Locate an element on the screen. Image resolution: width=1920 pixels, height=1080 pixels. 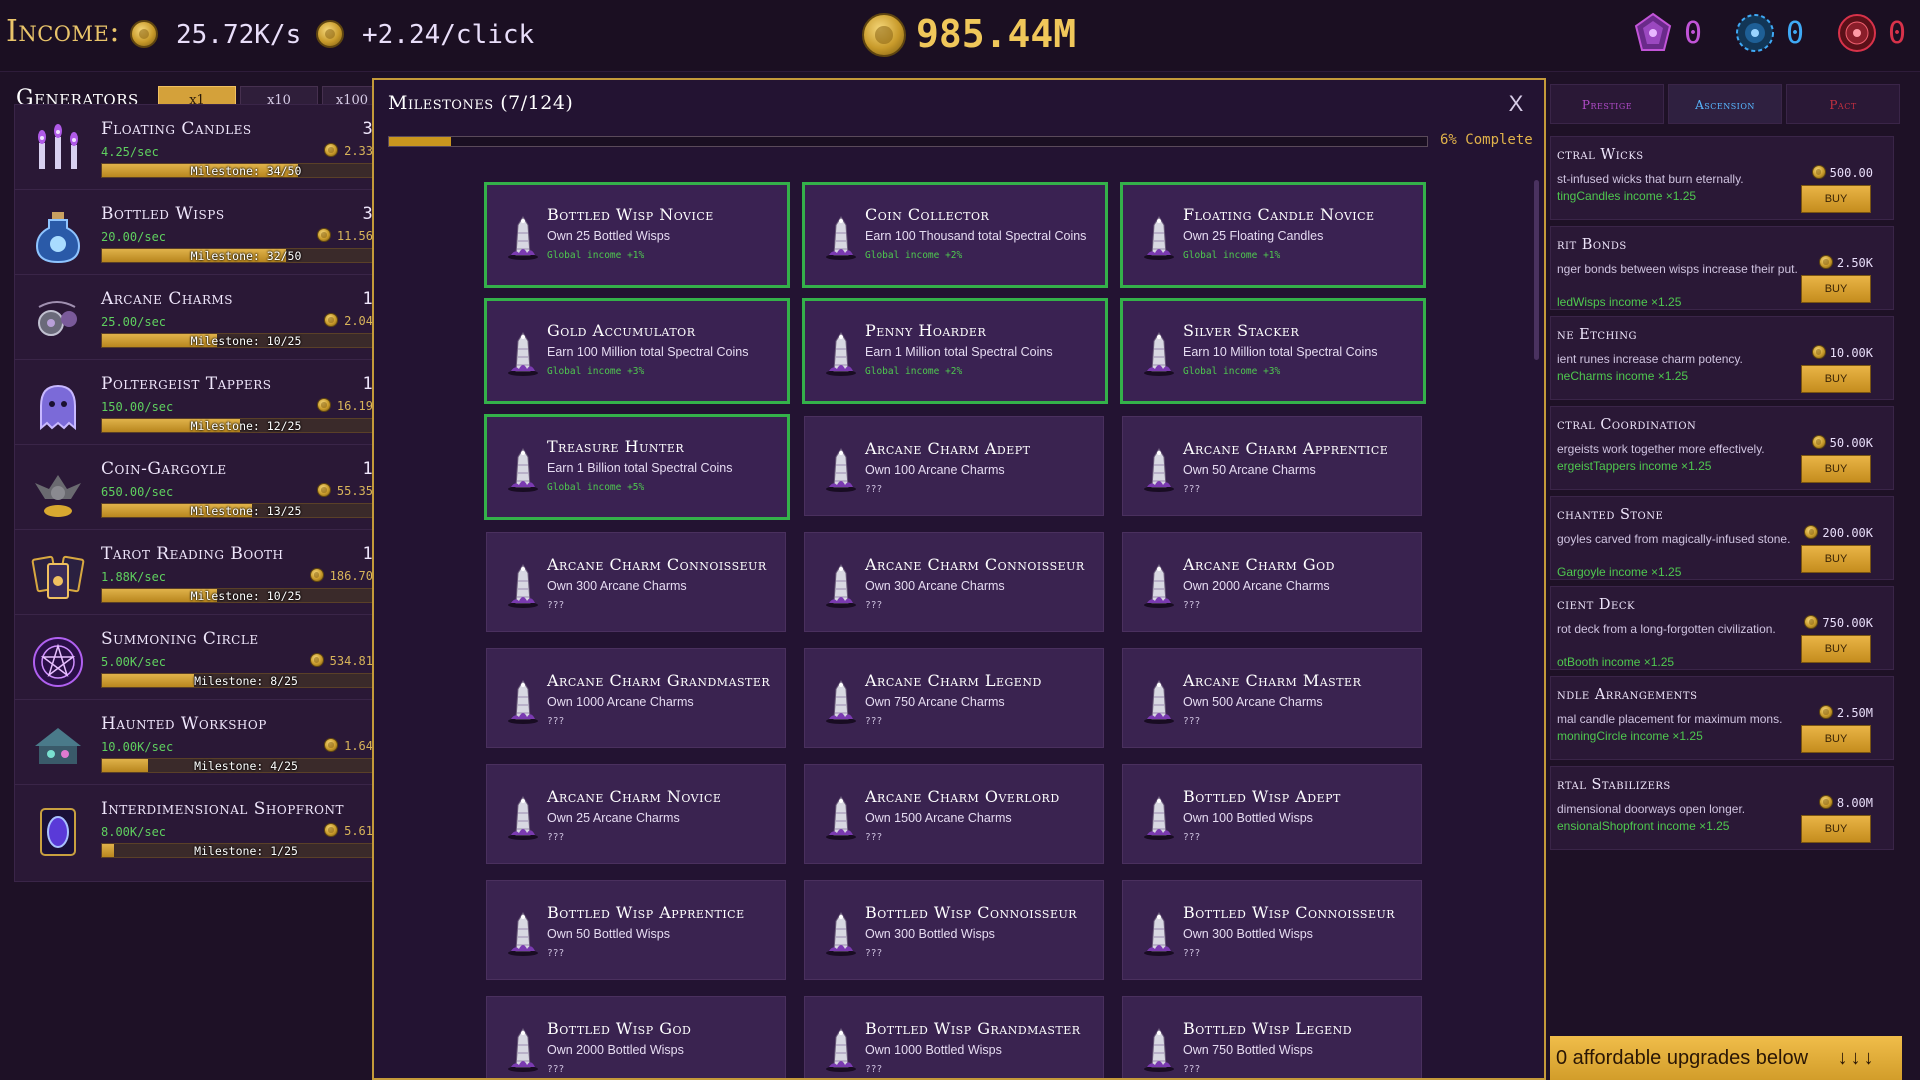
milestones-progress-fill is located at coordinates (420, 141).